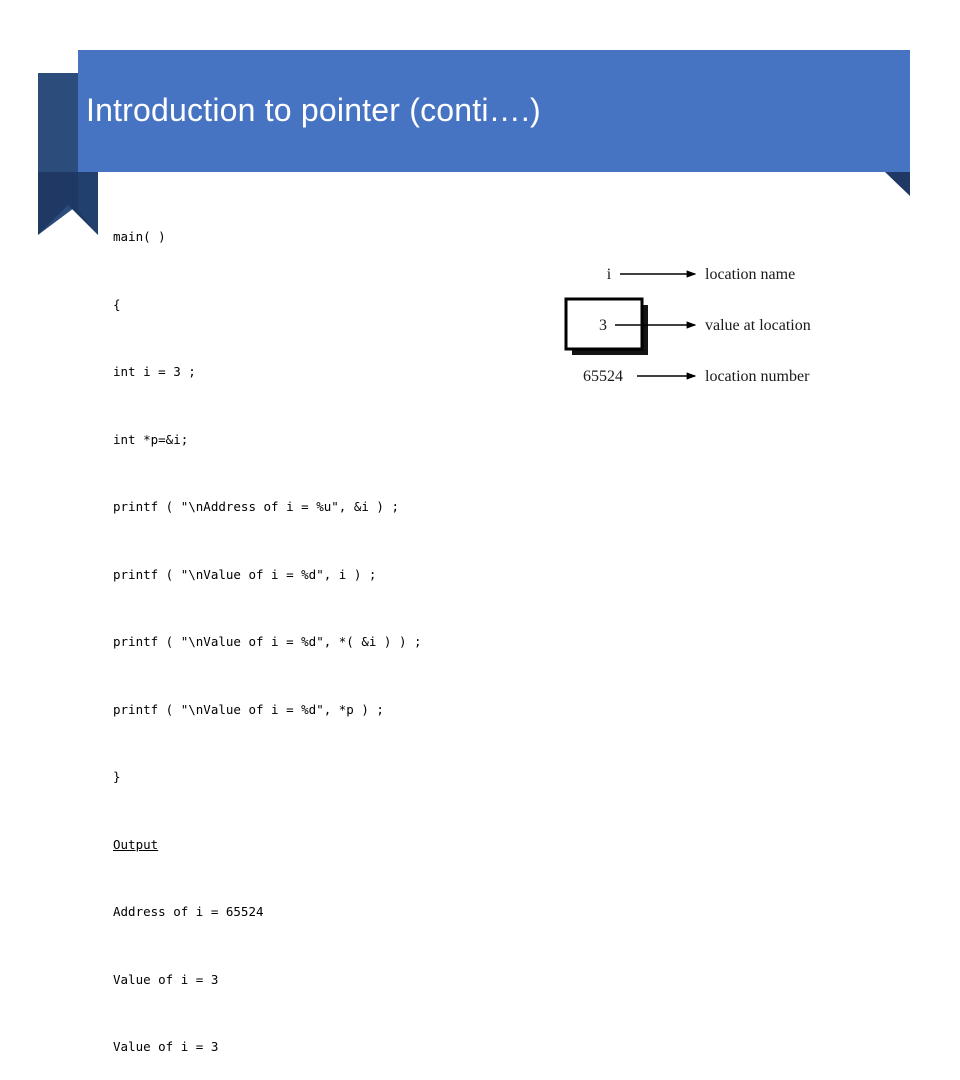  I want to click on banner-left-tail, so click(68, 203).